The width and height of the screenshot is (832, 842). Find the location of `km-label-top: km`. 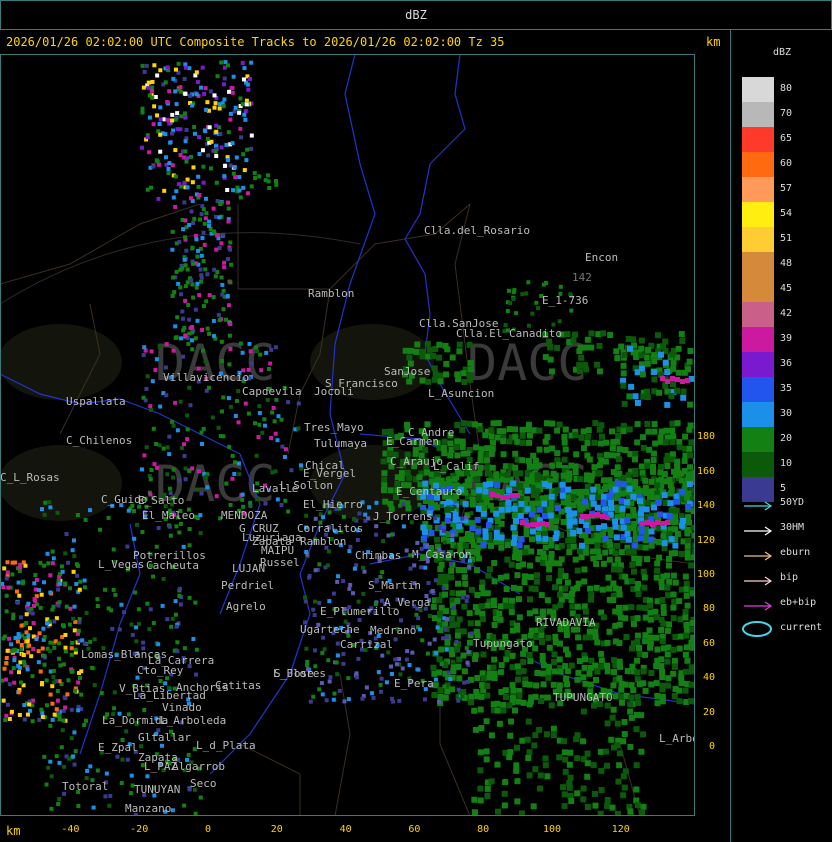

km-label-top: km is located at coordinates (713, 42).